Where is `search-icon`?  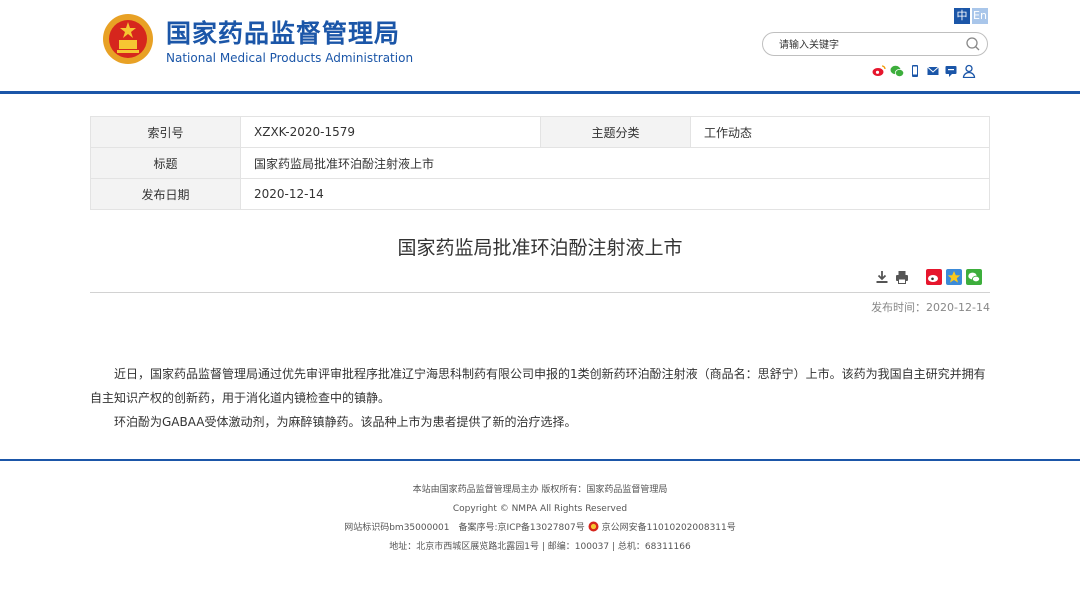
search-icon is located at coordinates (973, 44).